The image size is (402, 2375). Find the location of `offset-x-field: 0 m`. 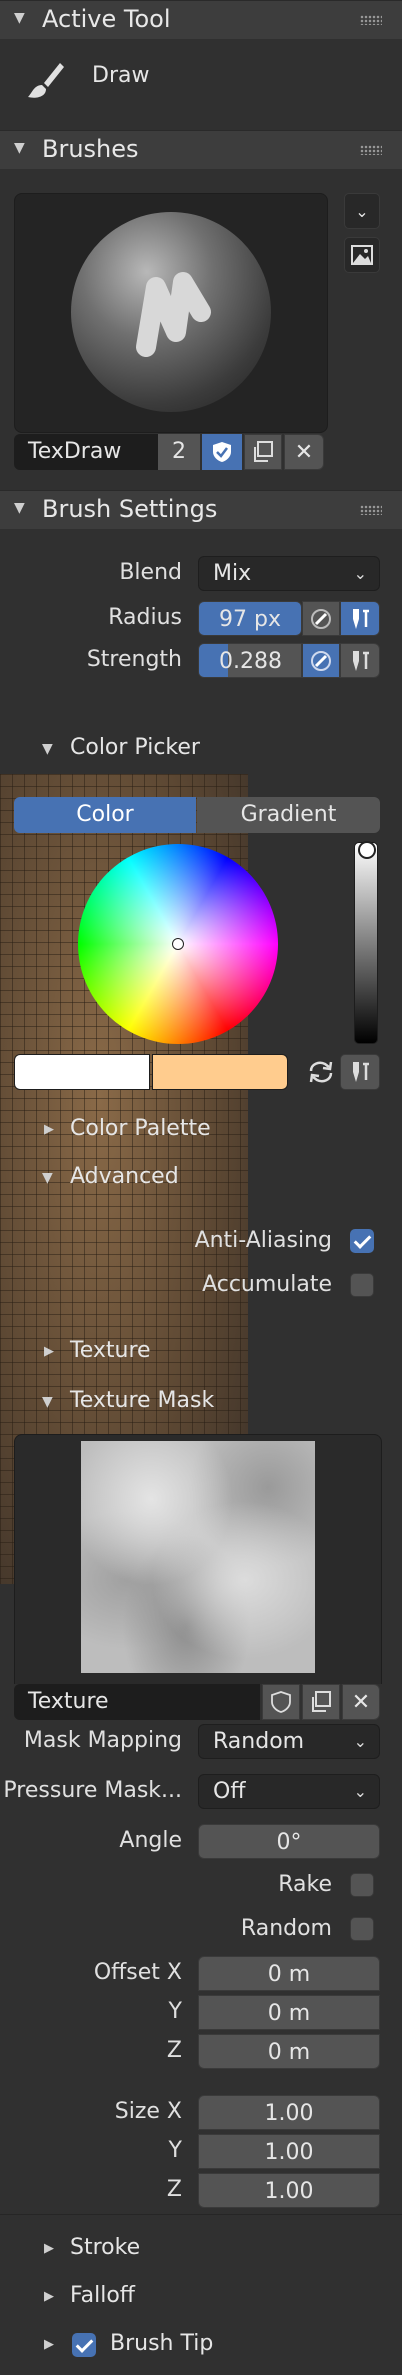

offset-x-field: 0 m is located at coordinates (289, 1973).